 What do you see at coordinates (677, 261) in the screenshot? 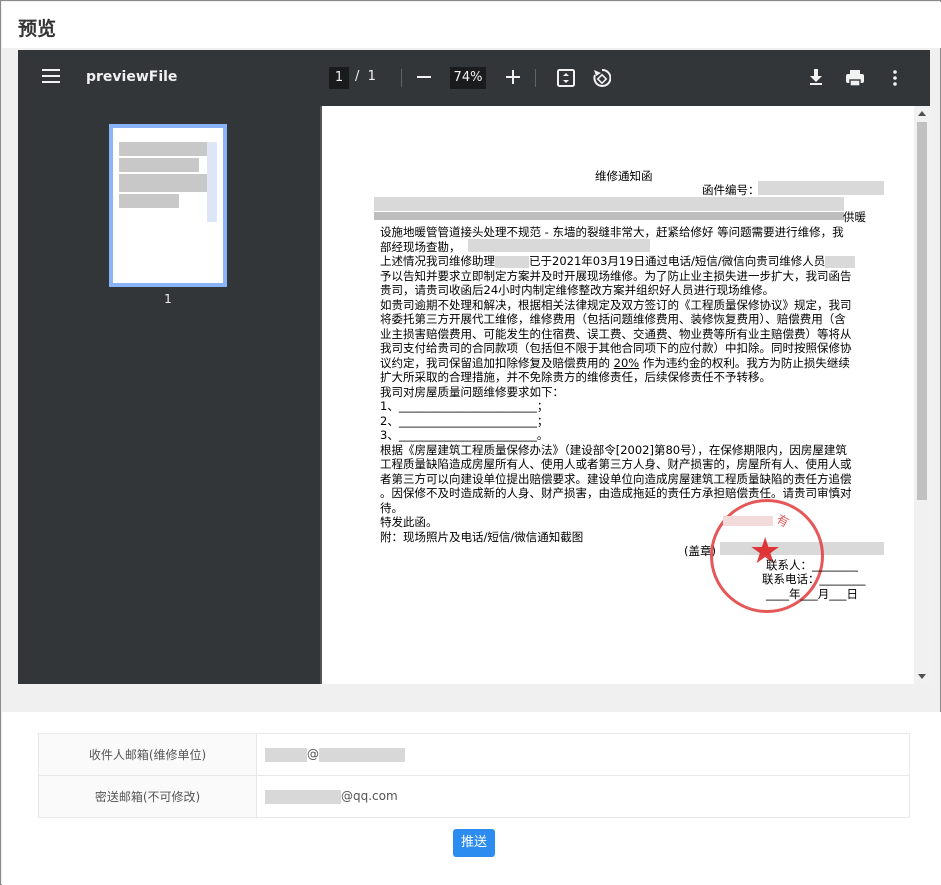
I see `doc-line-part: 已于2021年03月19日通过电话/短信/微信向贵司维修人员` at bounding box center [677, 261].